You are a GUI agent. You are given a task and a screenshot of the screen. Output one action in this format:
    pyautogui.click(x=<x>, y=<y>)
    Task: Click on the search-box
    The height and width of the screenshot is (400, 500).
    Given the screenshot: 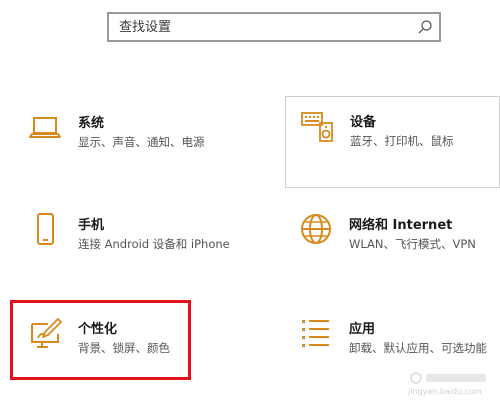 What is the action you would take?
    pyautogui.click(x=274, y=27)
    